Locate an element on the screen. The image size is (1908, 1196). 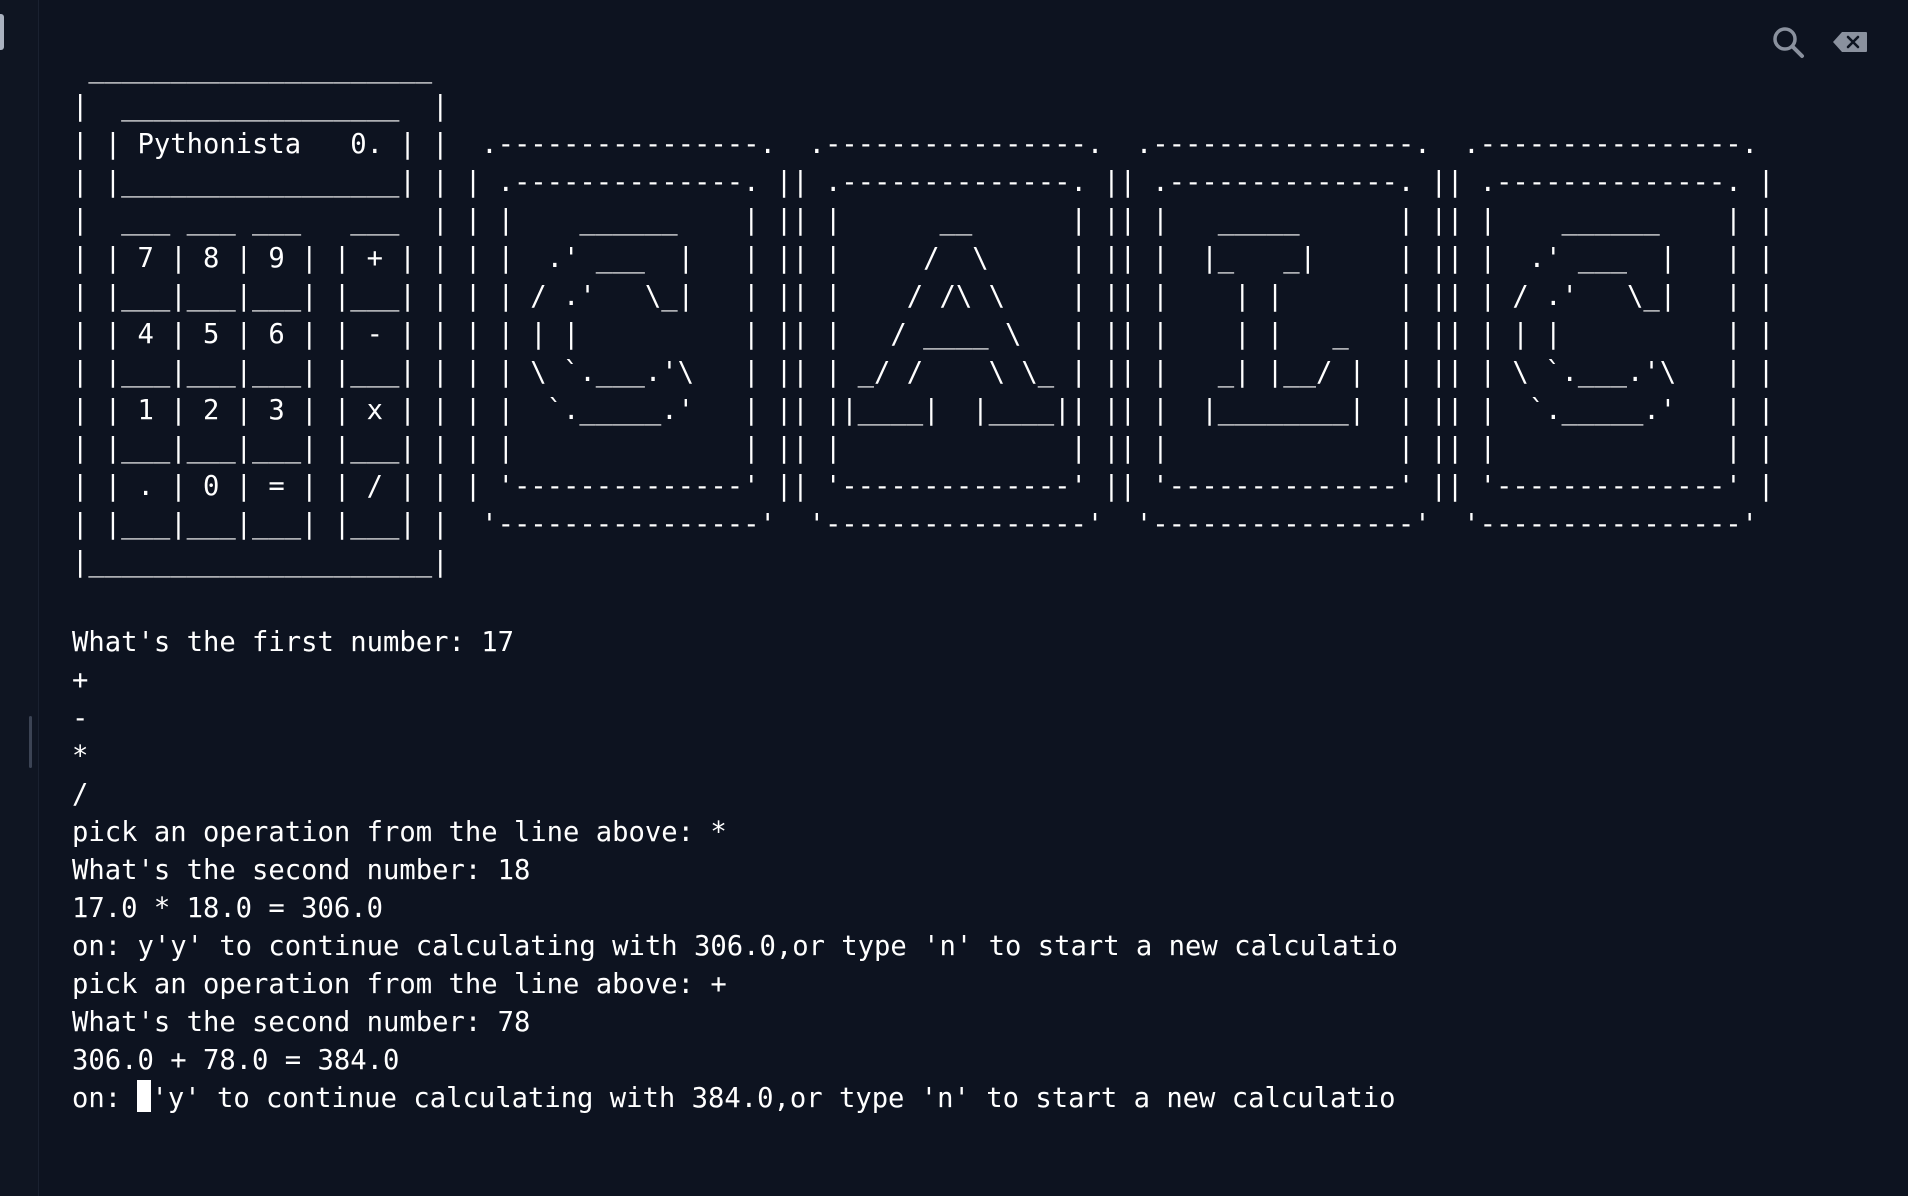
text-cursor is located at coordinates (144, 1096).